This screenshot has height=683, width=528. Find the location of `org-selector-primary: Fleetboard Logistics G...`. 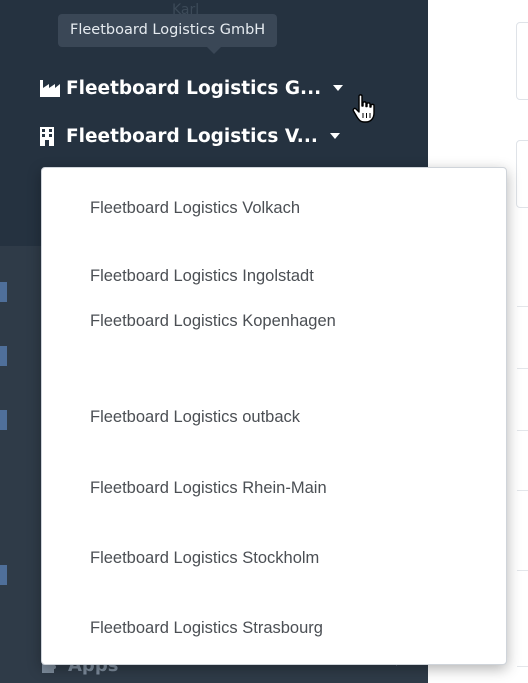

org-selector-primary: Fleetboard Logistics G... is located at coordinates (192, 88).